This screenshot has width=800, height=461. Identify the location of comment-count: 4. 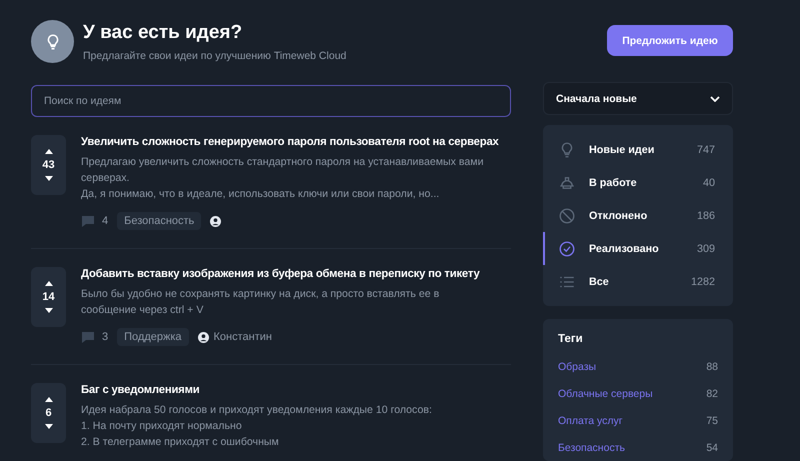
(105, 221).